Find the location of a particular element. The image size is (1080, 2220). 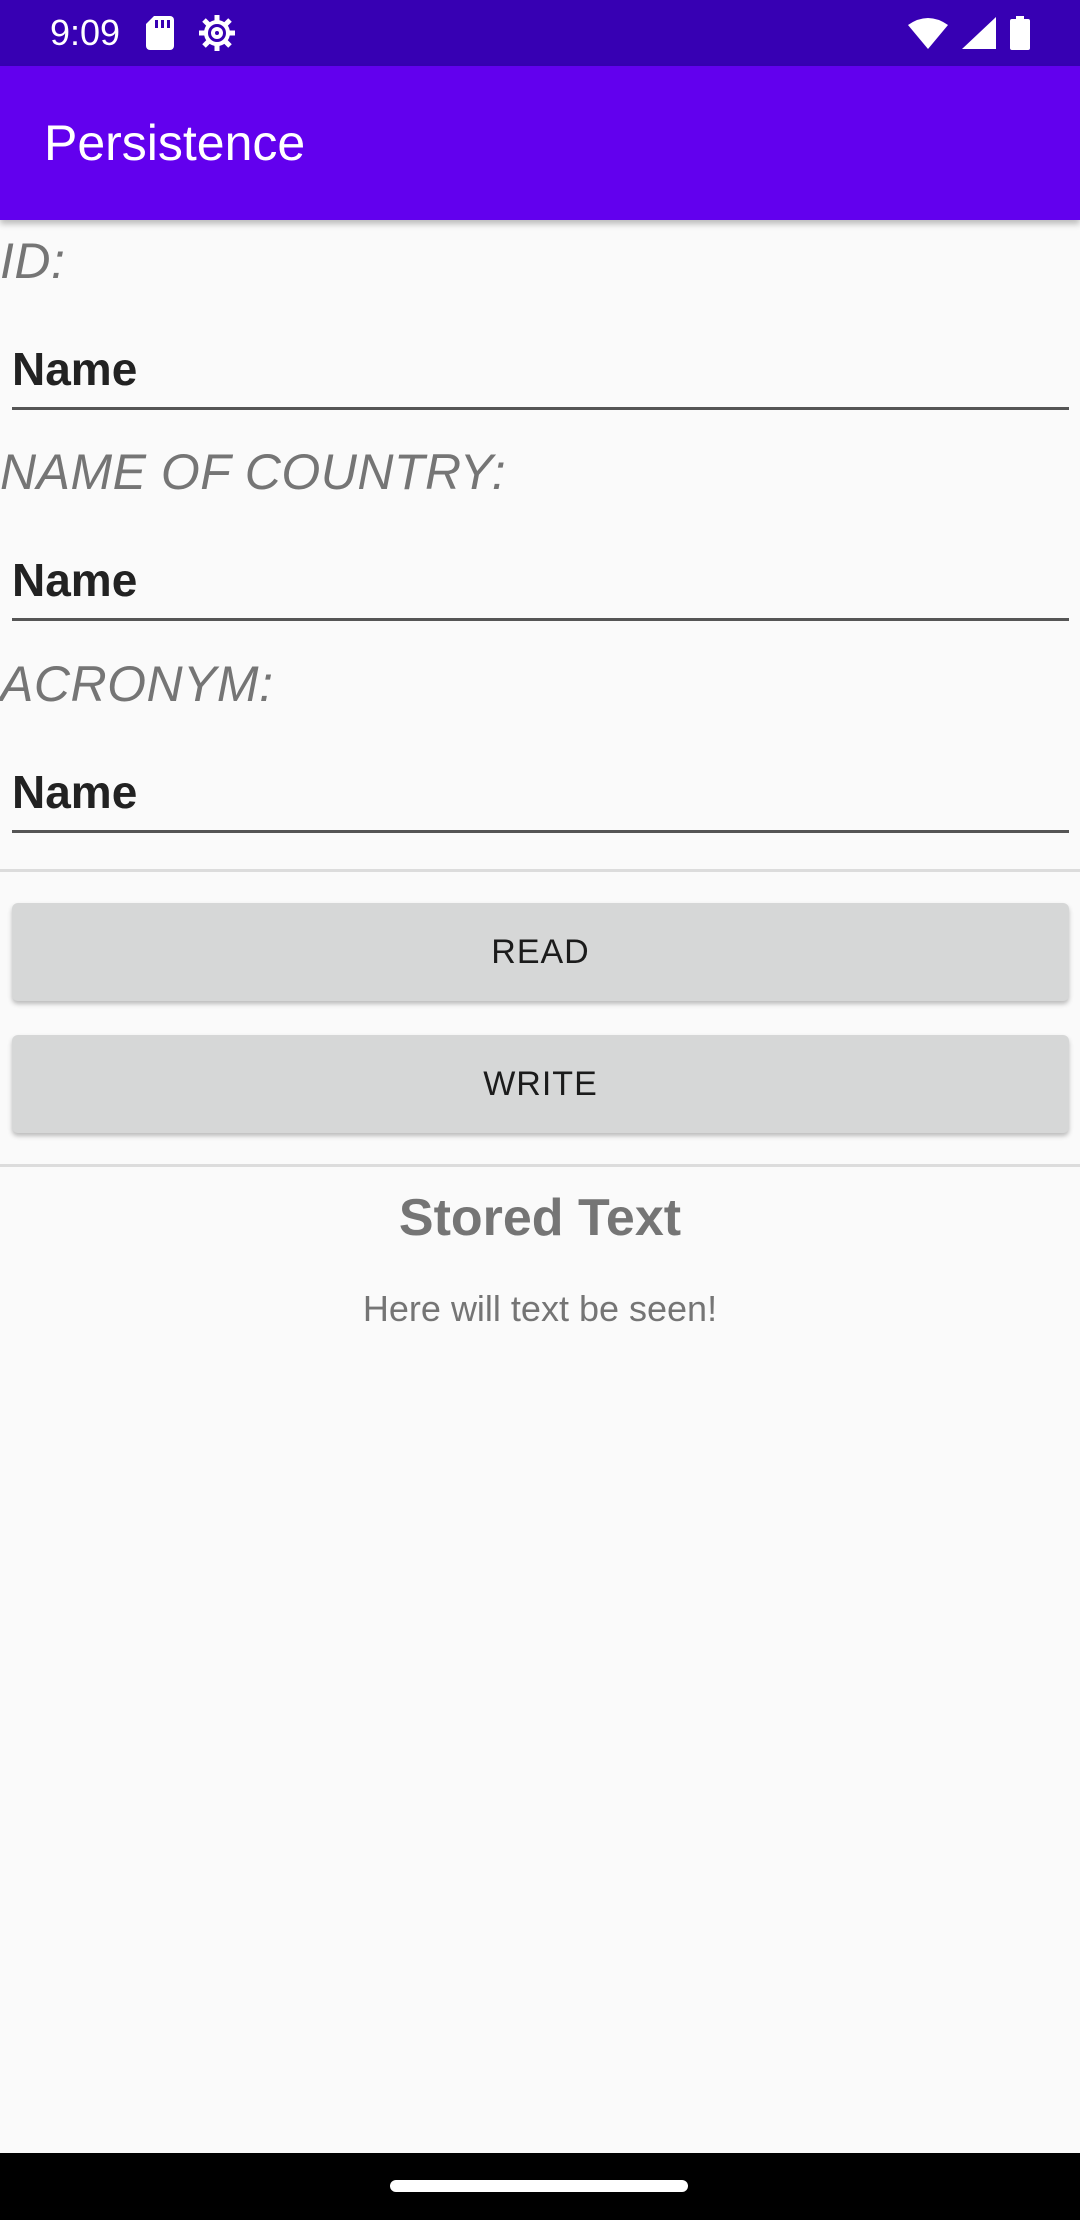

settings-gear-icon is located at coordinates (217, 33).